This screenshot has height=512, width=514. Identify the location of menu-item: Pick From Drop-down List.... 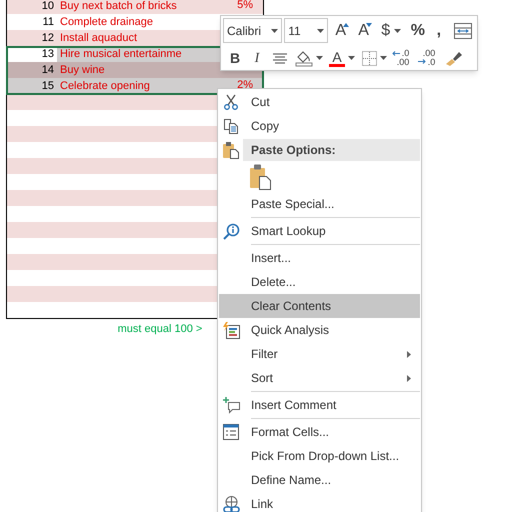
(319, 456).